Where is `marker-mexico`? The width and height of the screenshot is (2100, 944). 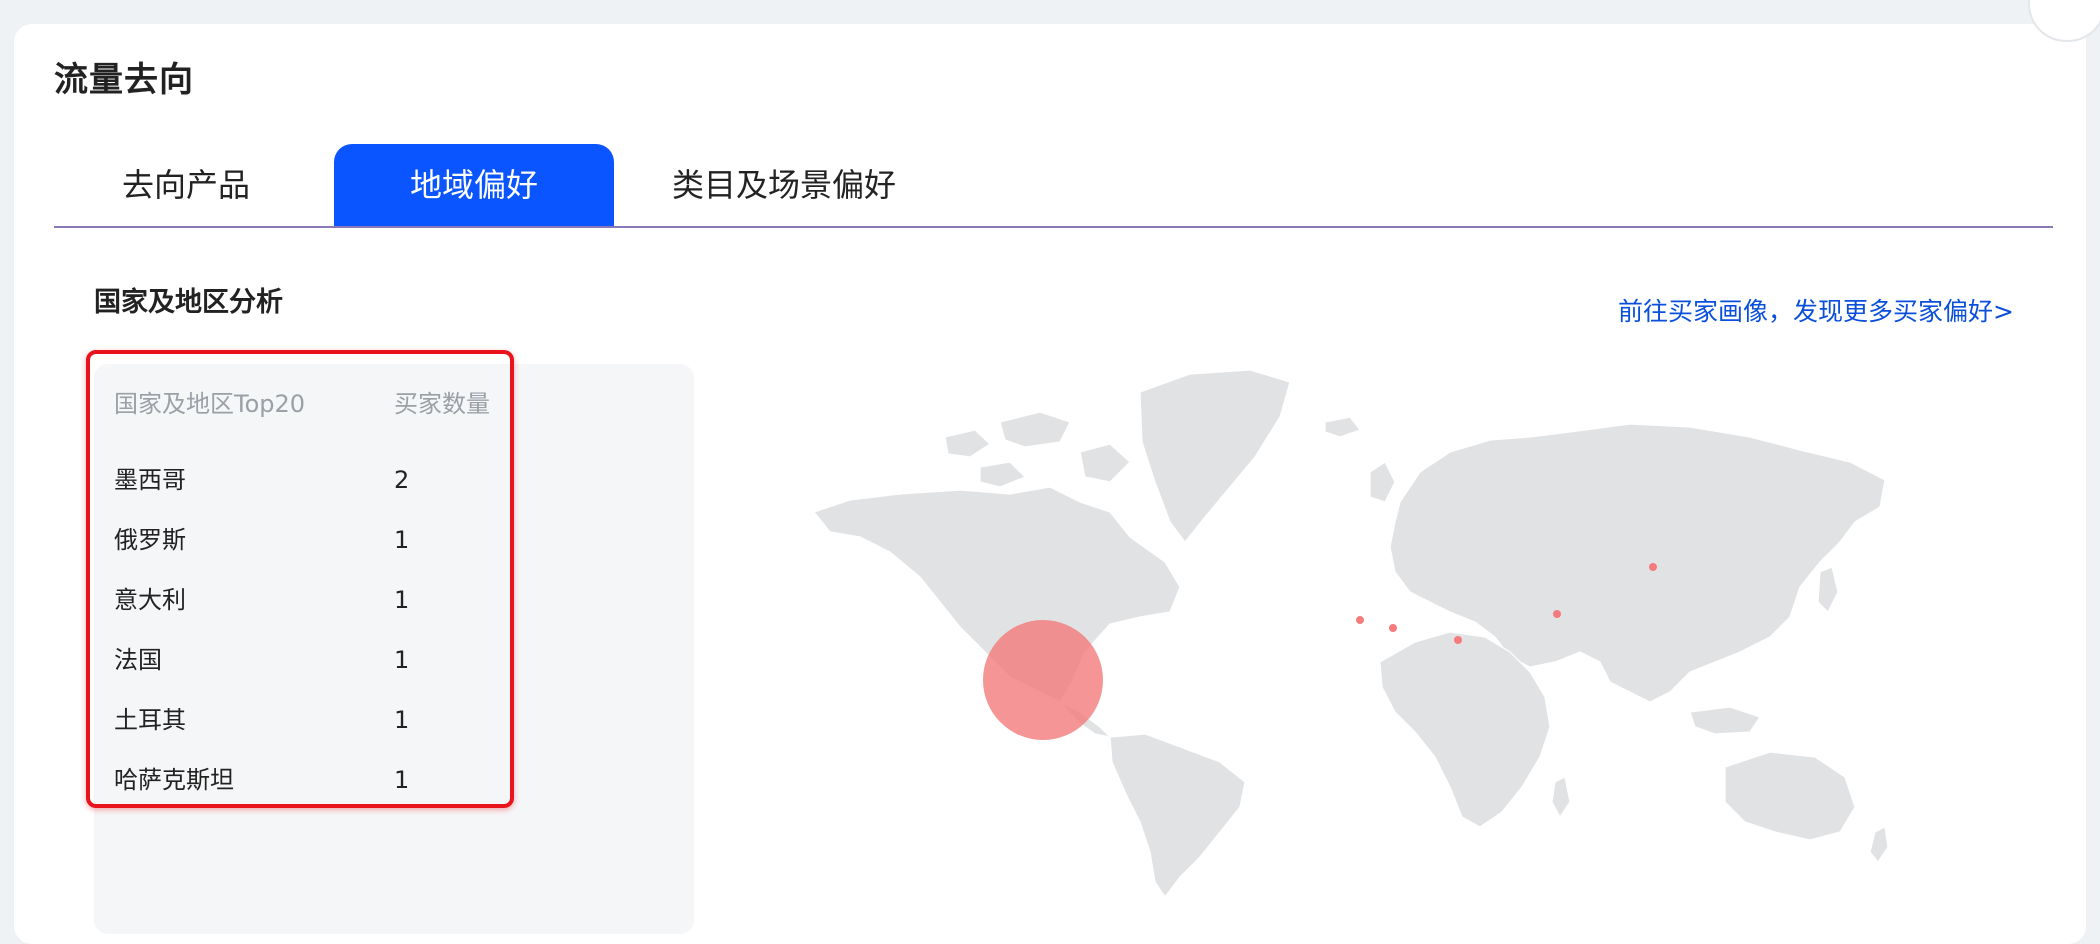 marker-mexico is located at coordinates (1043, 680).